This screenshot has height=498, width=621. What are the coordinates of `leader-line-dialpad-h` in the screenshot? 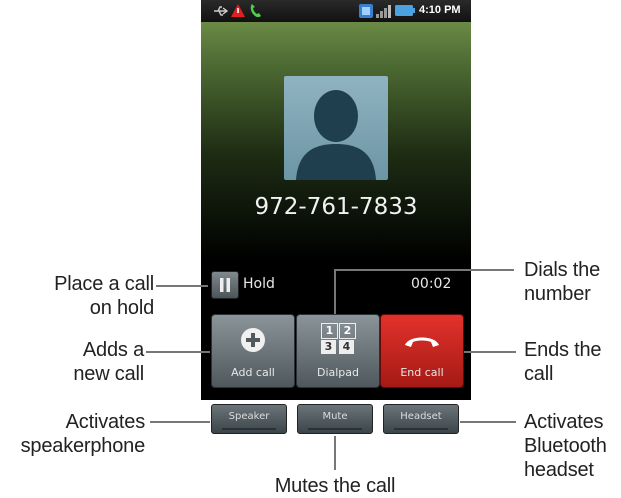 It's located at (424, 270).